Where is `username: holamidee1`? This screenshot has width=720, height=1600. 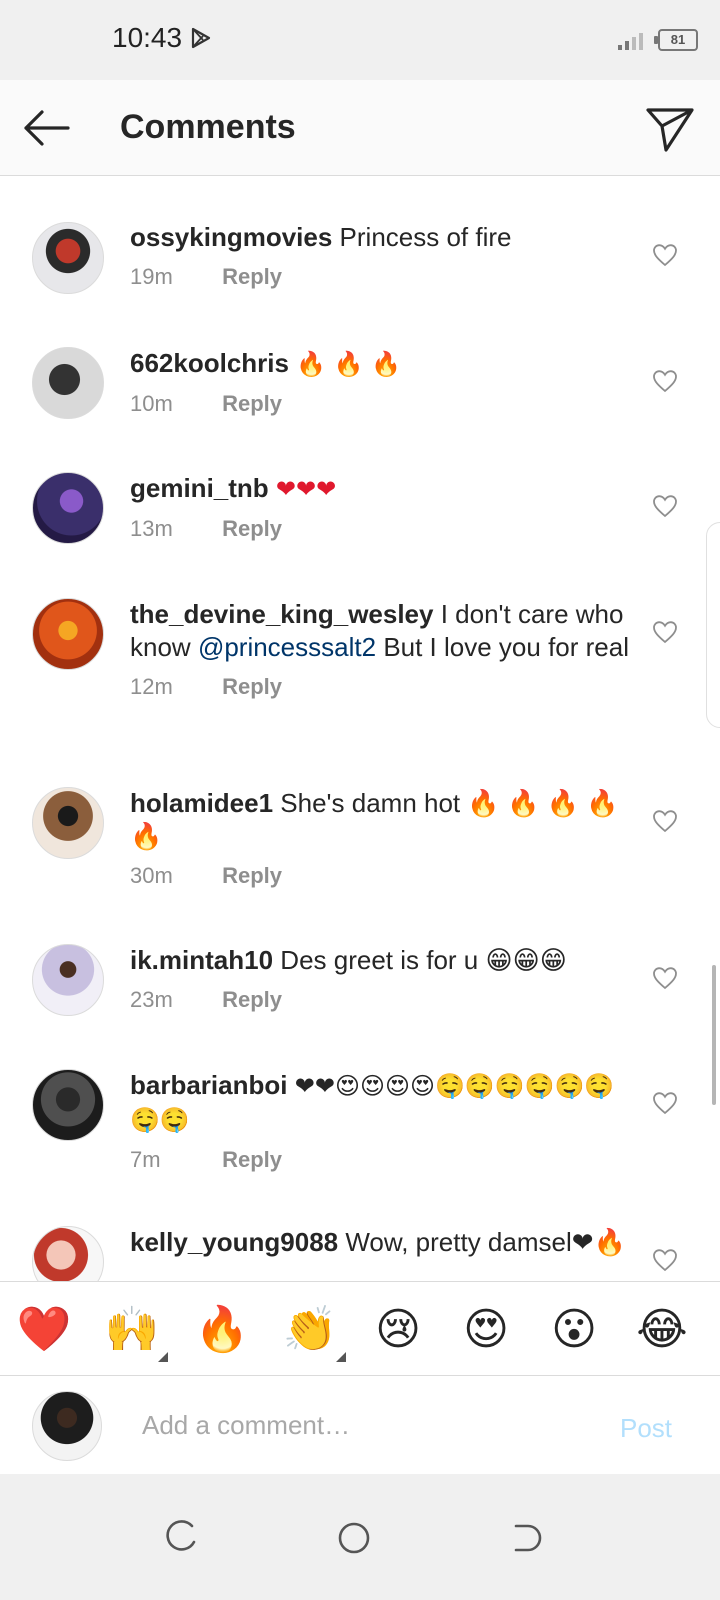
username: holamidee1 is located at coordinates (201, 803).